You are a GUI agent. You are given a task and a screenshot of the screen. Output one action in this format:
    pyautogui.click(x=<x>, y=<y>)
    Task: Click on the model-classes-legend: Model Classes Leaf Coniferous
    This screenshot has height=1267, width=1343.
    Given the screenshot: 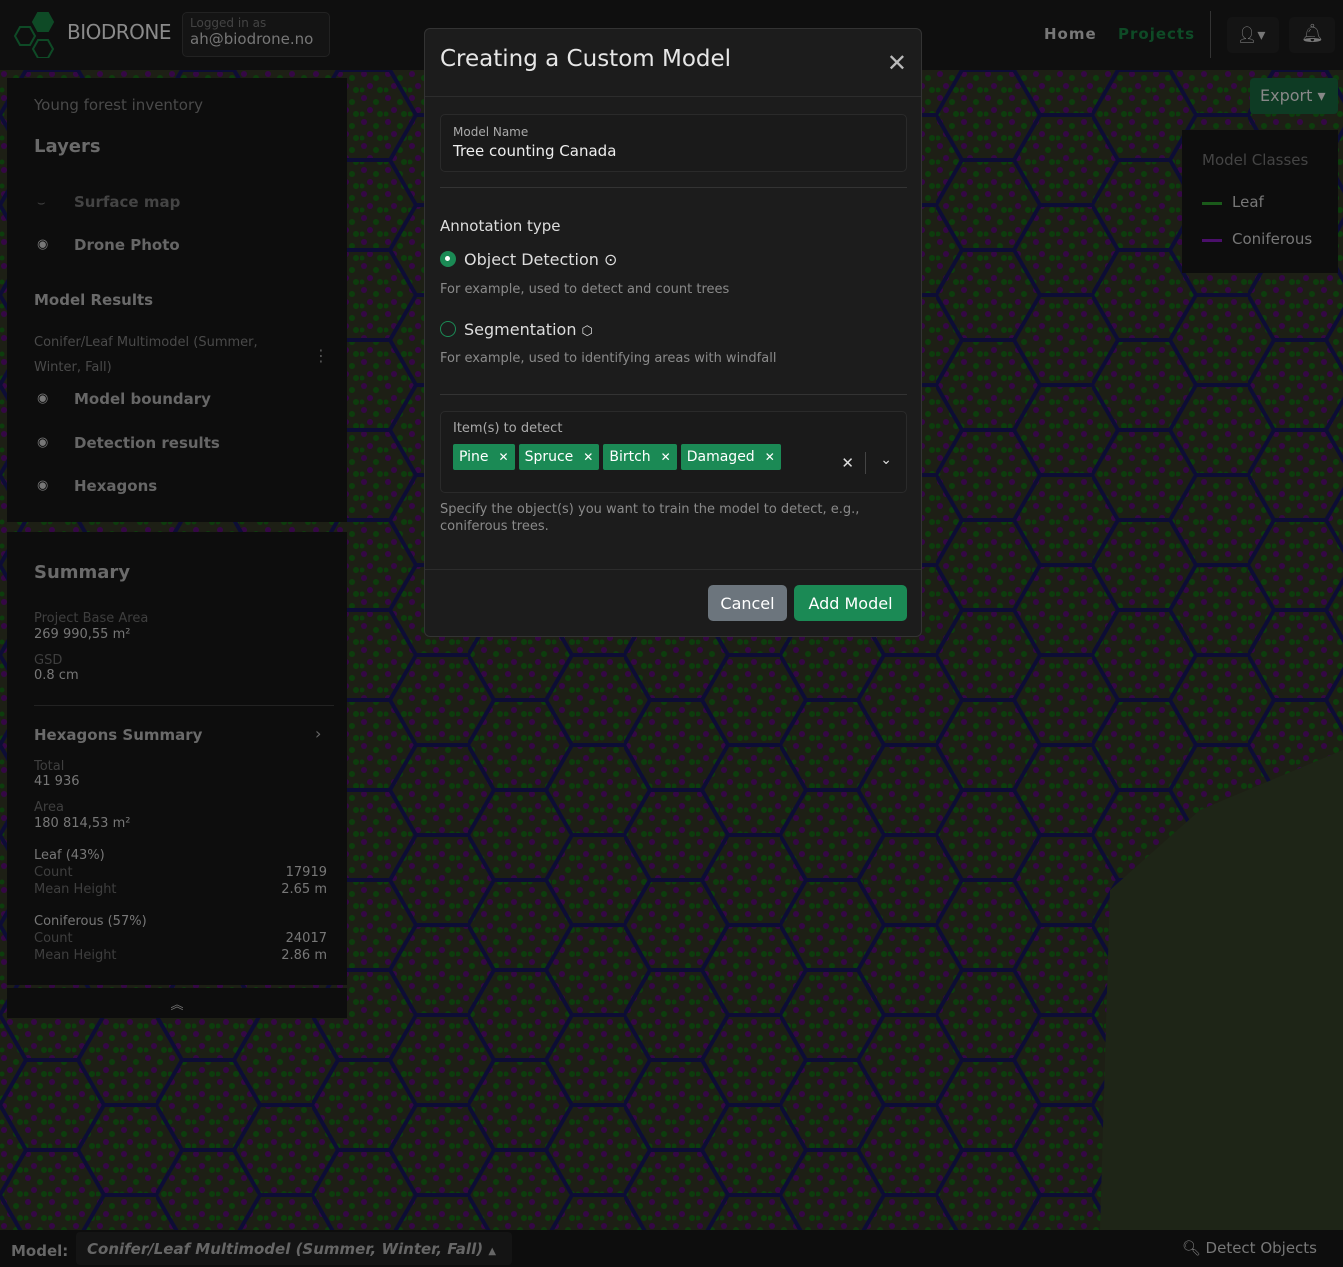 What is the action you would take?
    pyautogui.click(x=1260, y=201)
    